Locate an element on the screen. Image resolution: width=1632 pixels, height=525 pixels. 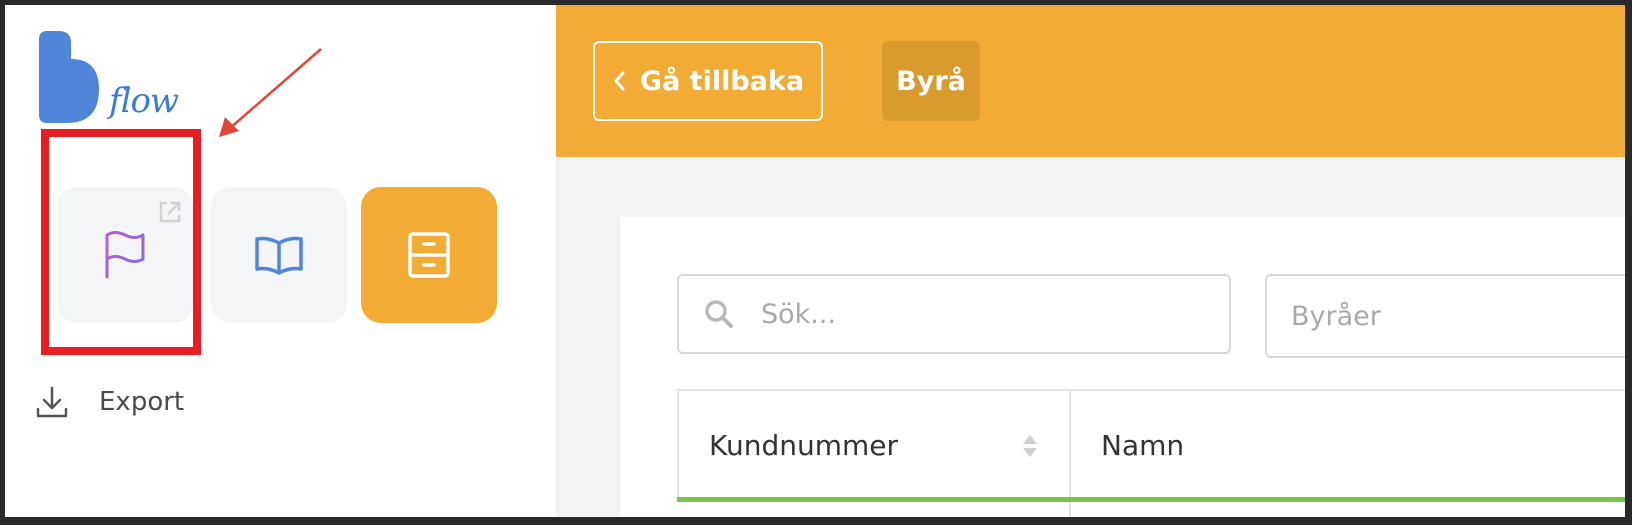
table-header-underline is located at coordinates (1151, 499).